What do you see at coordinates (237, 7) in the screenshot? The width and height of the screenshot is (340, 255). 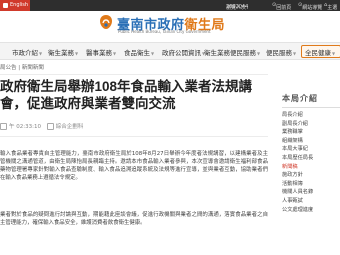 I see `visitor-count: 2692044` at bounding box center [237, 7].